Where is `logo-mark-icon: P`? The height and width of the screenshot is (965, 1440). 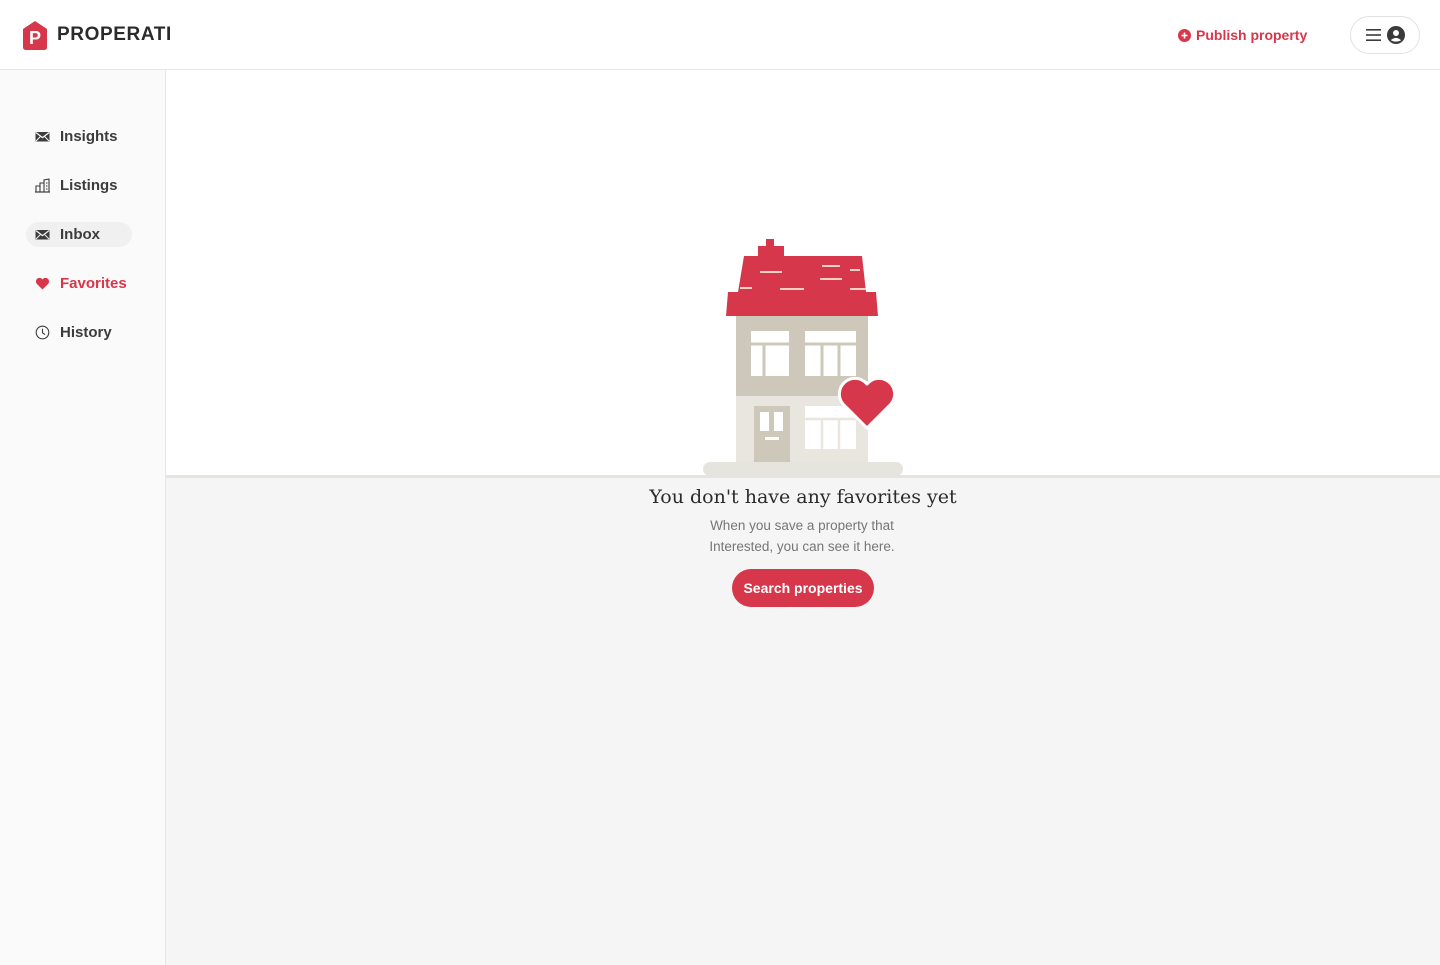 logo-mark-icon: P is located at coordinates (35, 35).